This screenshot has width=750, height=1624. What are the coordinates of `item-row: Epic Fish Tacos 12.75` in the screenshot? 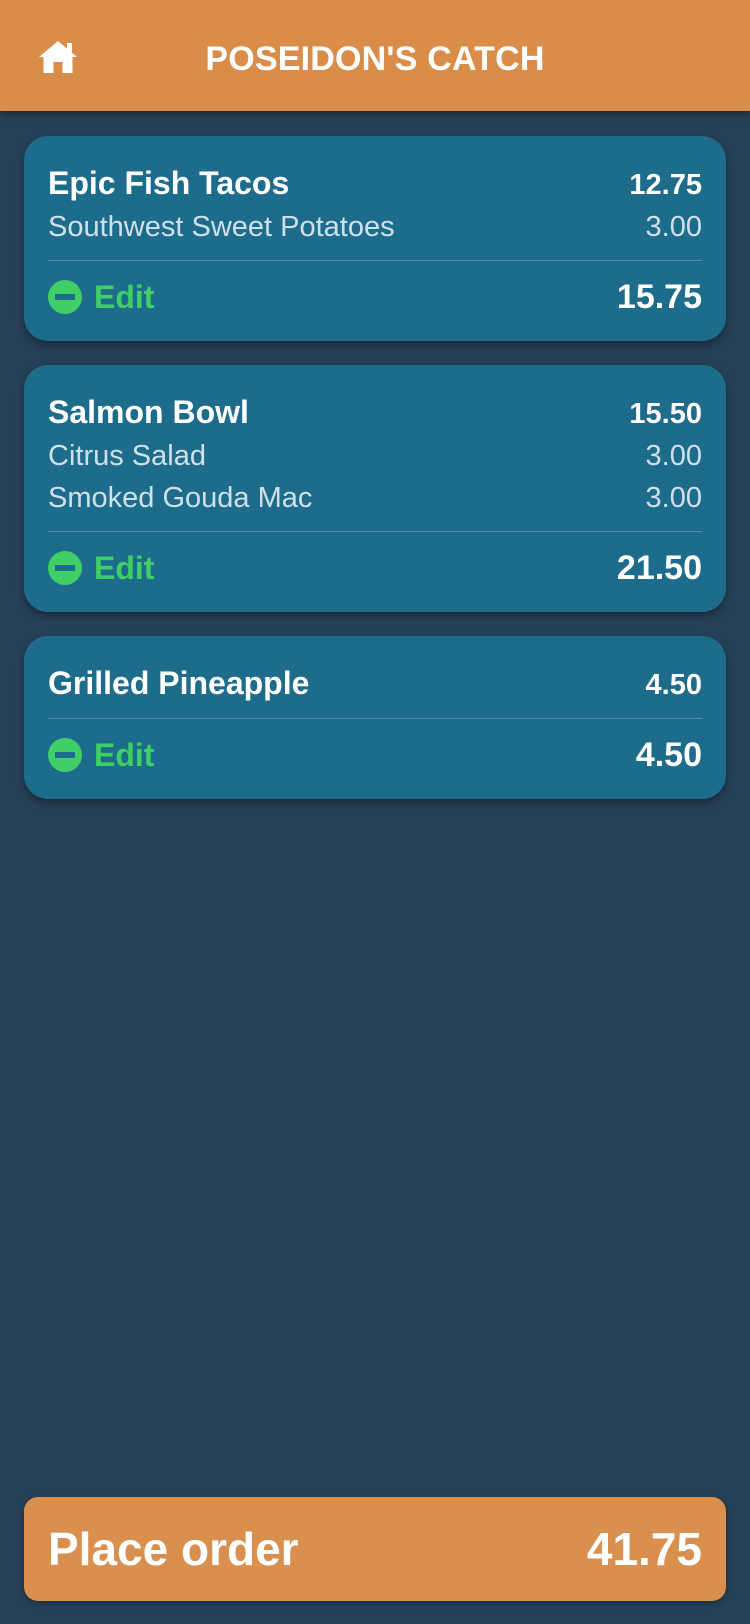 It's located at (375, 184).